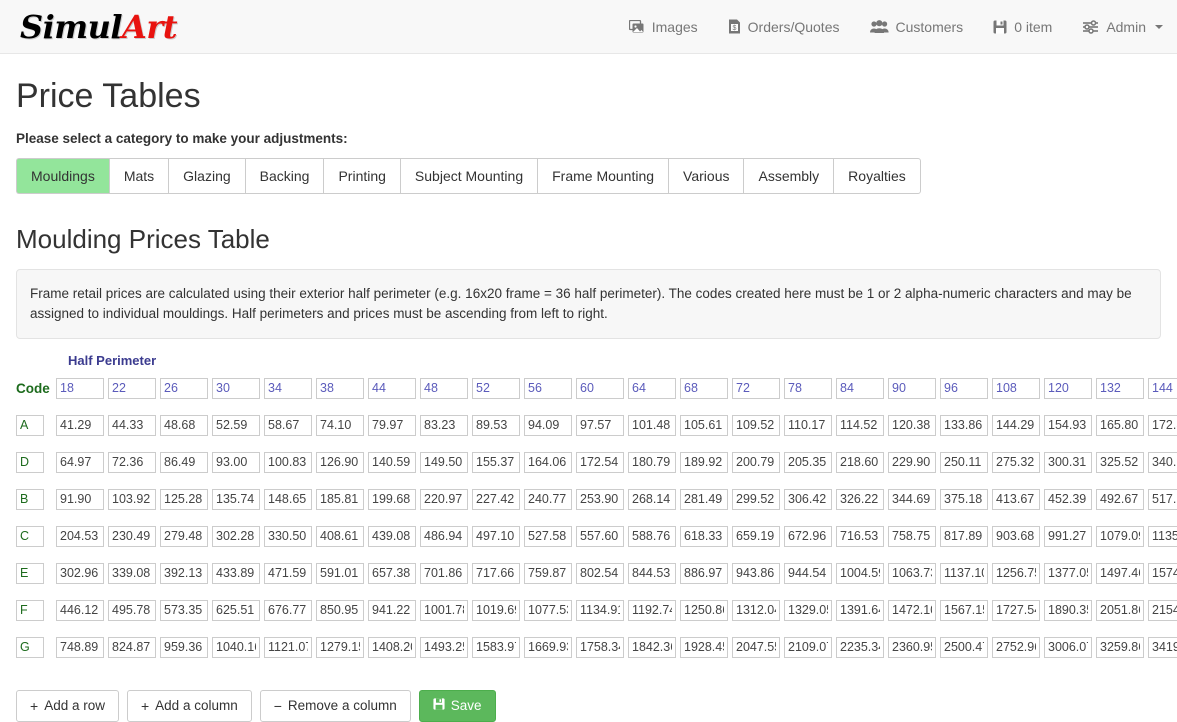  I want to click on tab-frame-mounting: Frame Mounting, so click(603, 176).